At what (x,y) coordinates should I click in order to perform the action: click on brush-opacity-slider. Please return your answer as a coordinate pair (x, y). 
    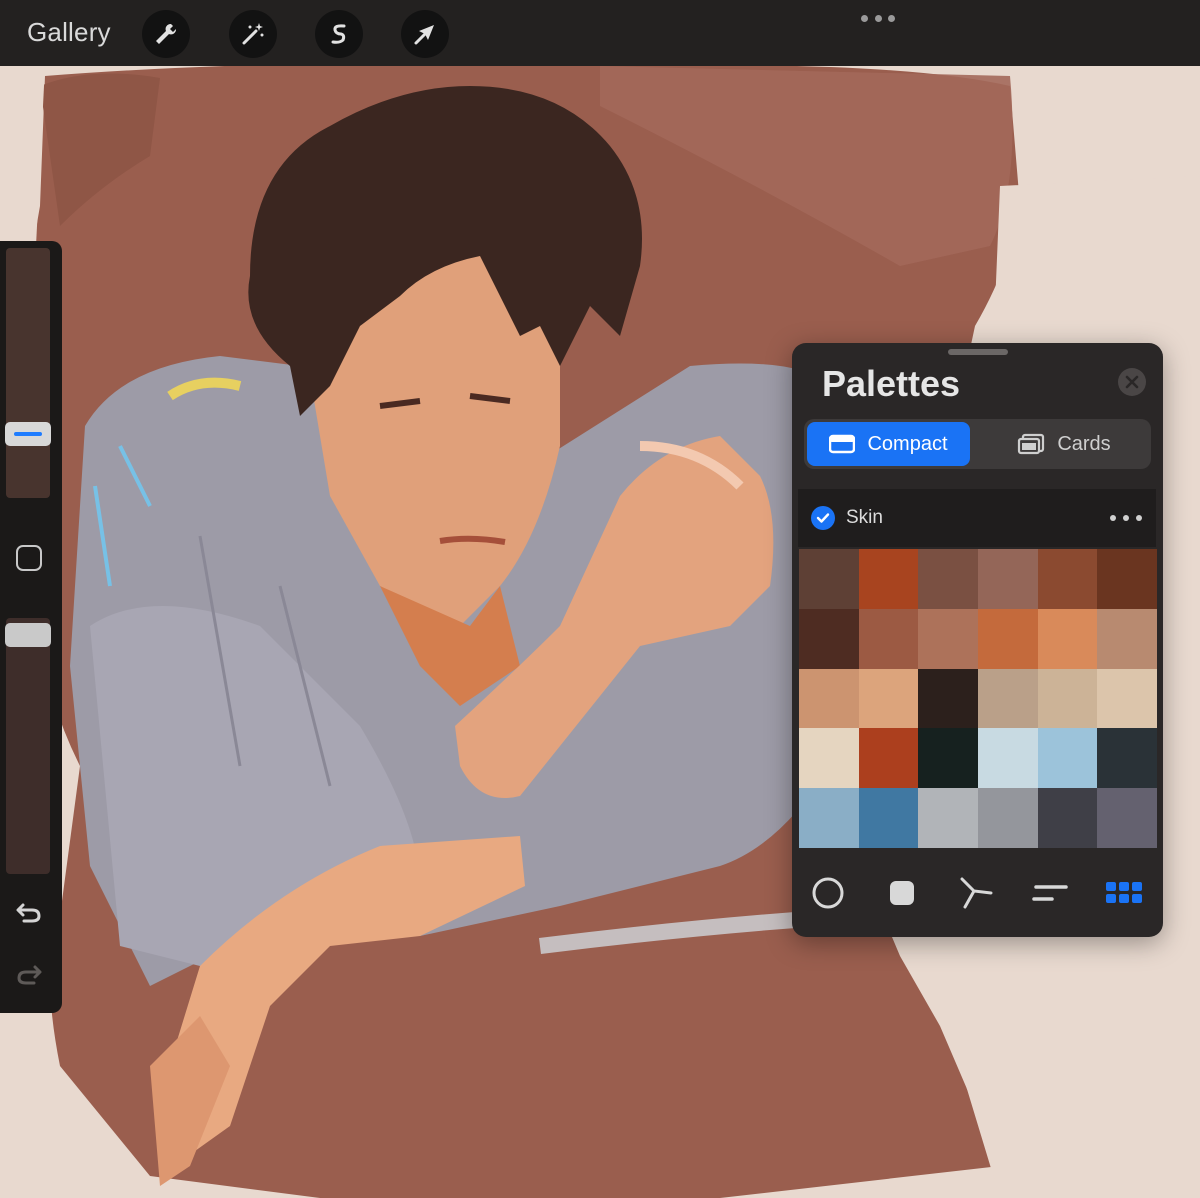
    Looking at the image, I should click on (28, 746).